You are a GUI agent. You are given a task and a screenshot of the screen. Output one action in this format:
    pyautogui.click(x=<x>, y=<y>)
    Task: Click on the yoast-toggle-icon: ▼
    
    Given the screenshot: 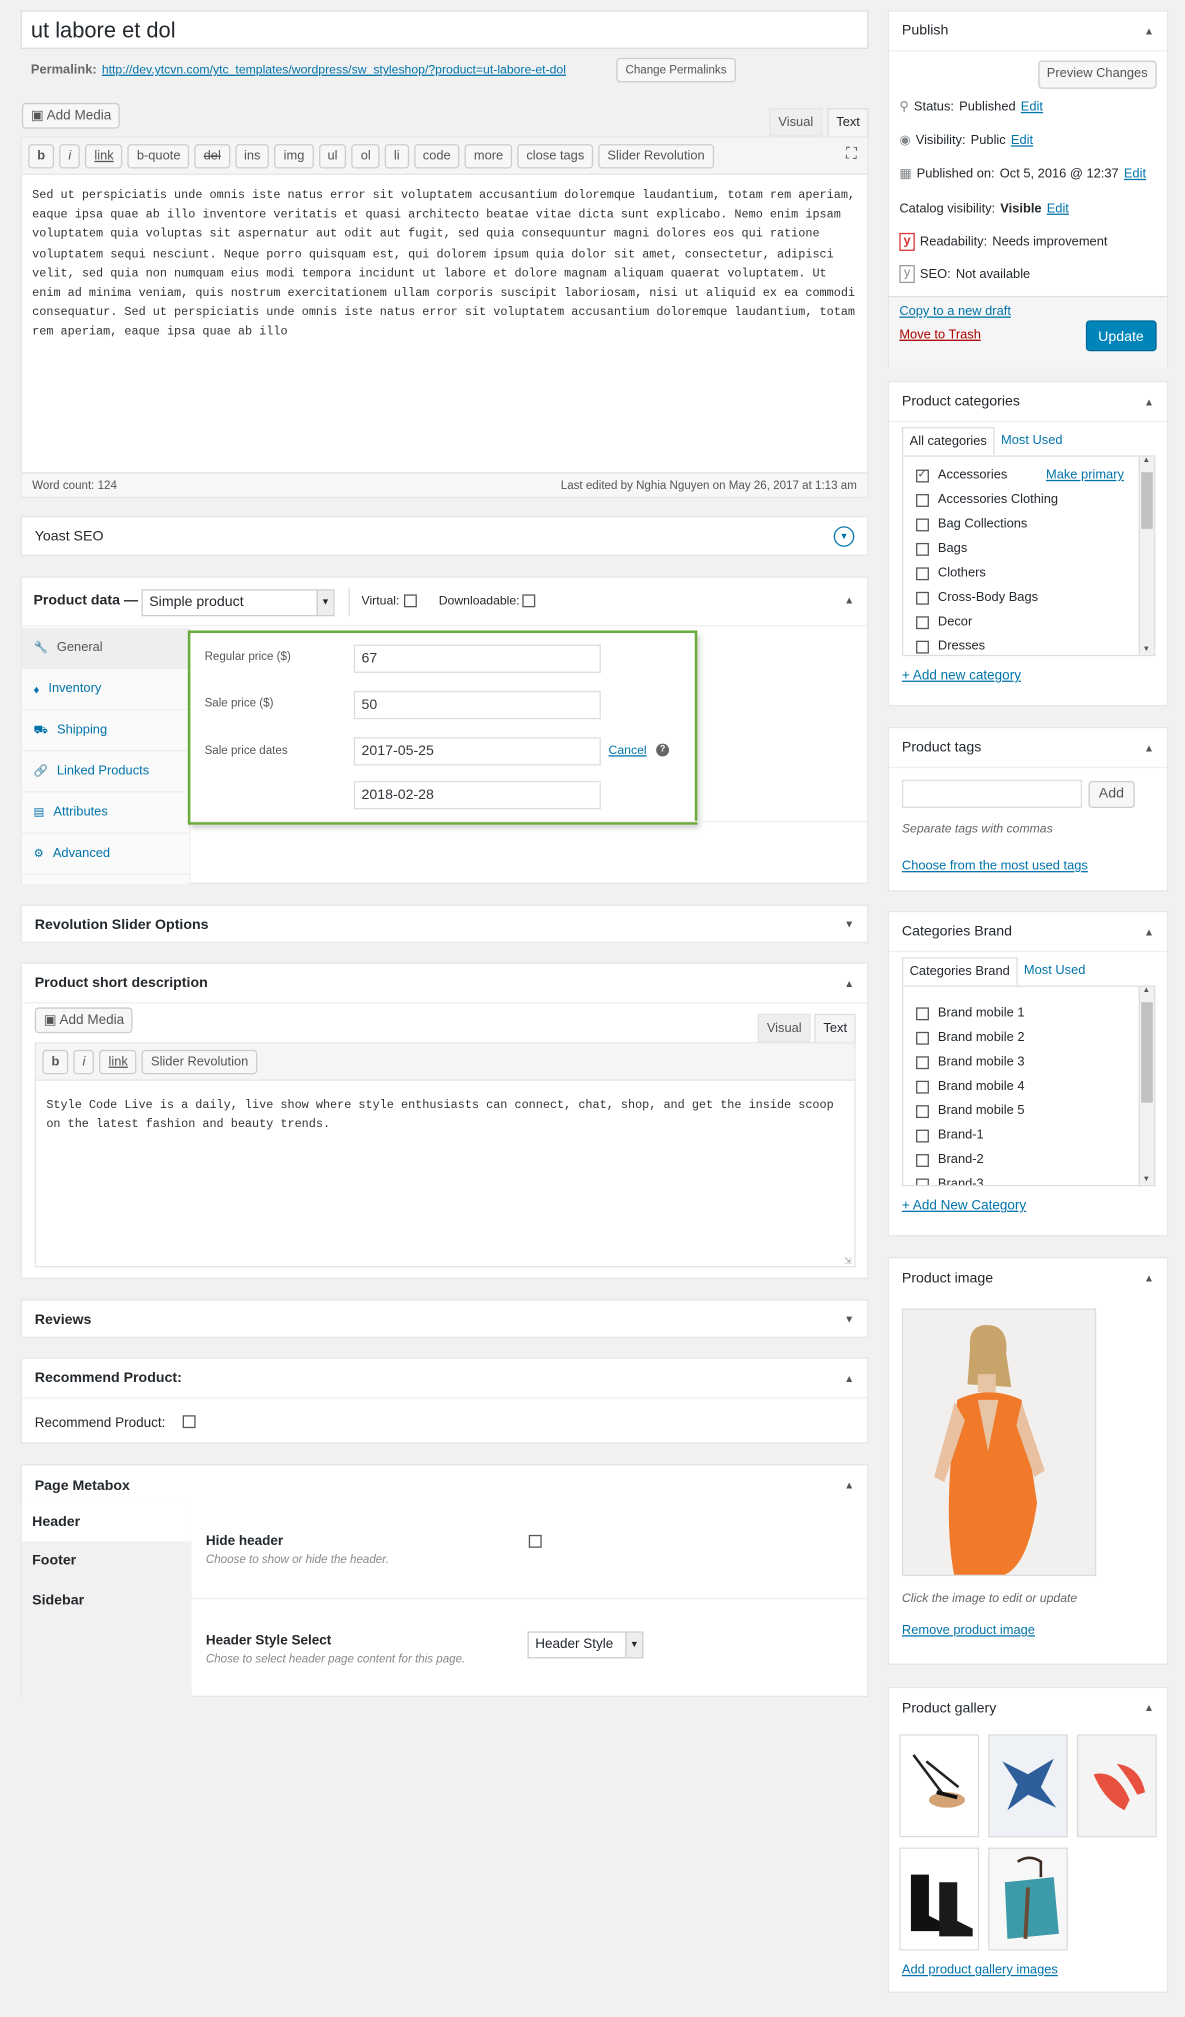 What is the action you would take?
    pyautogui.click(x=844, y=536)
    